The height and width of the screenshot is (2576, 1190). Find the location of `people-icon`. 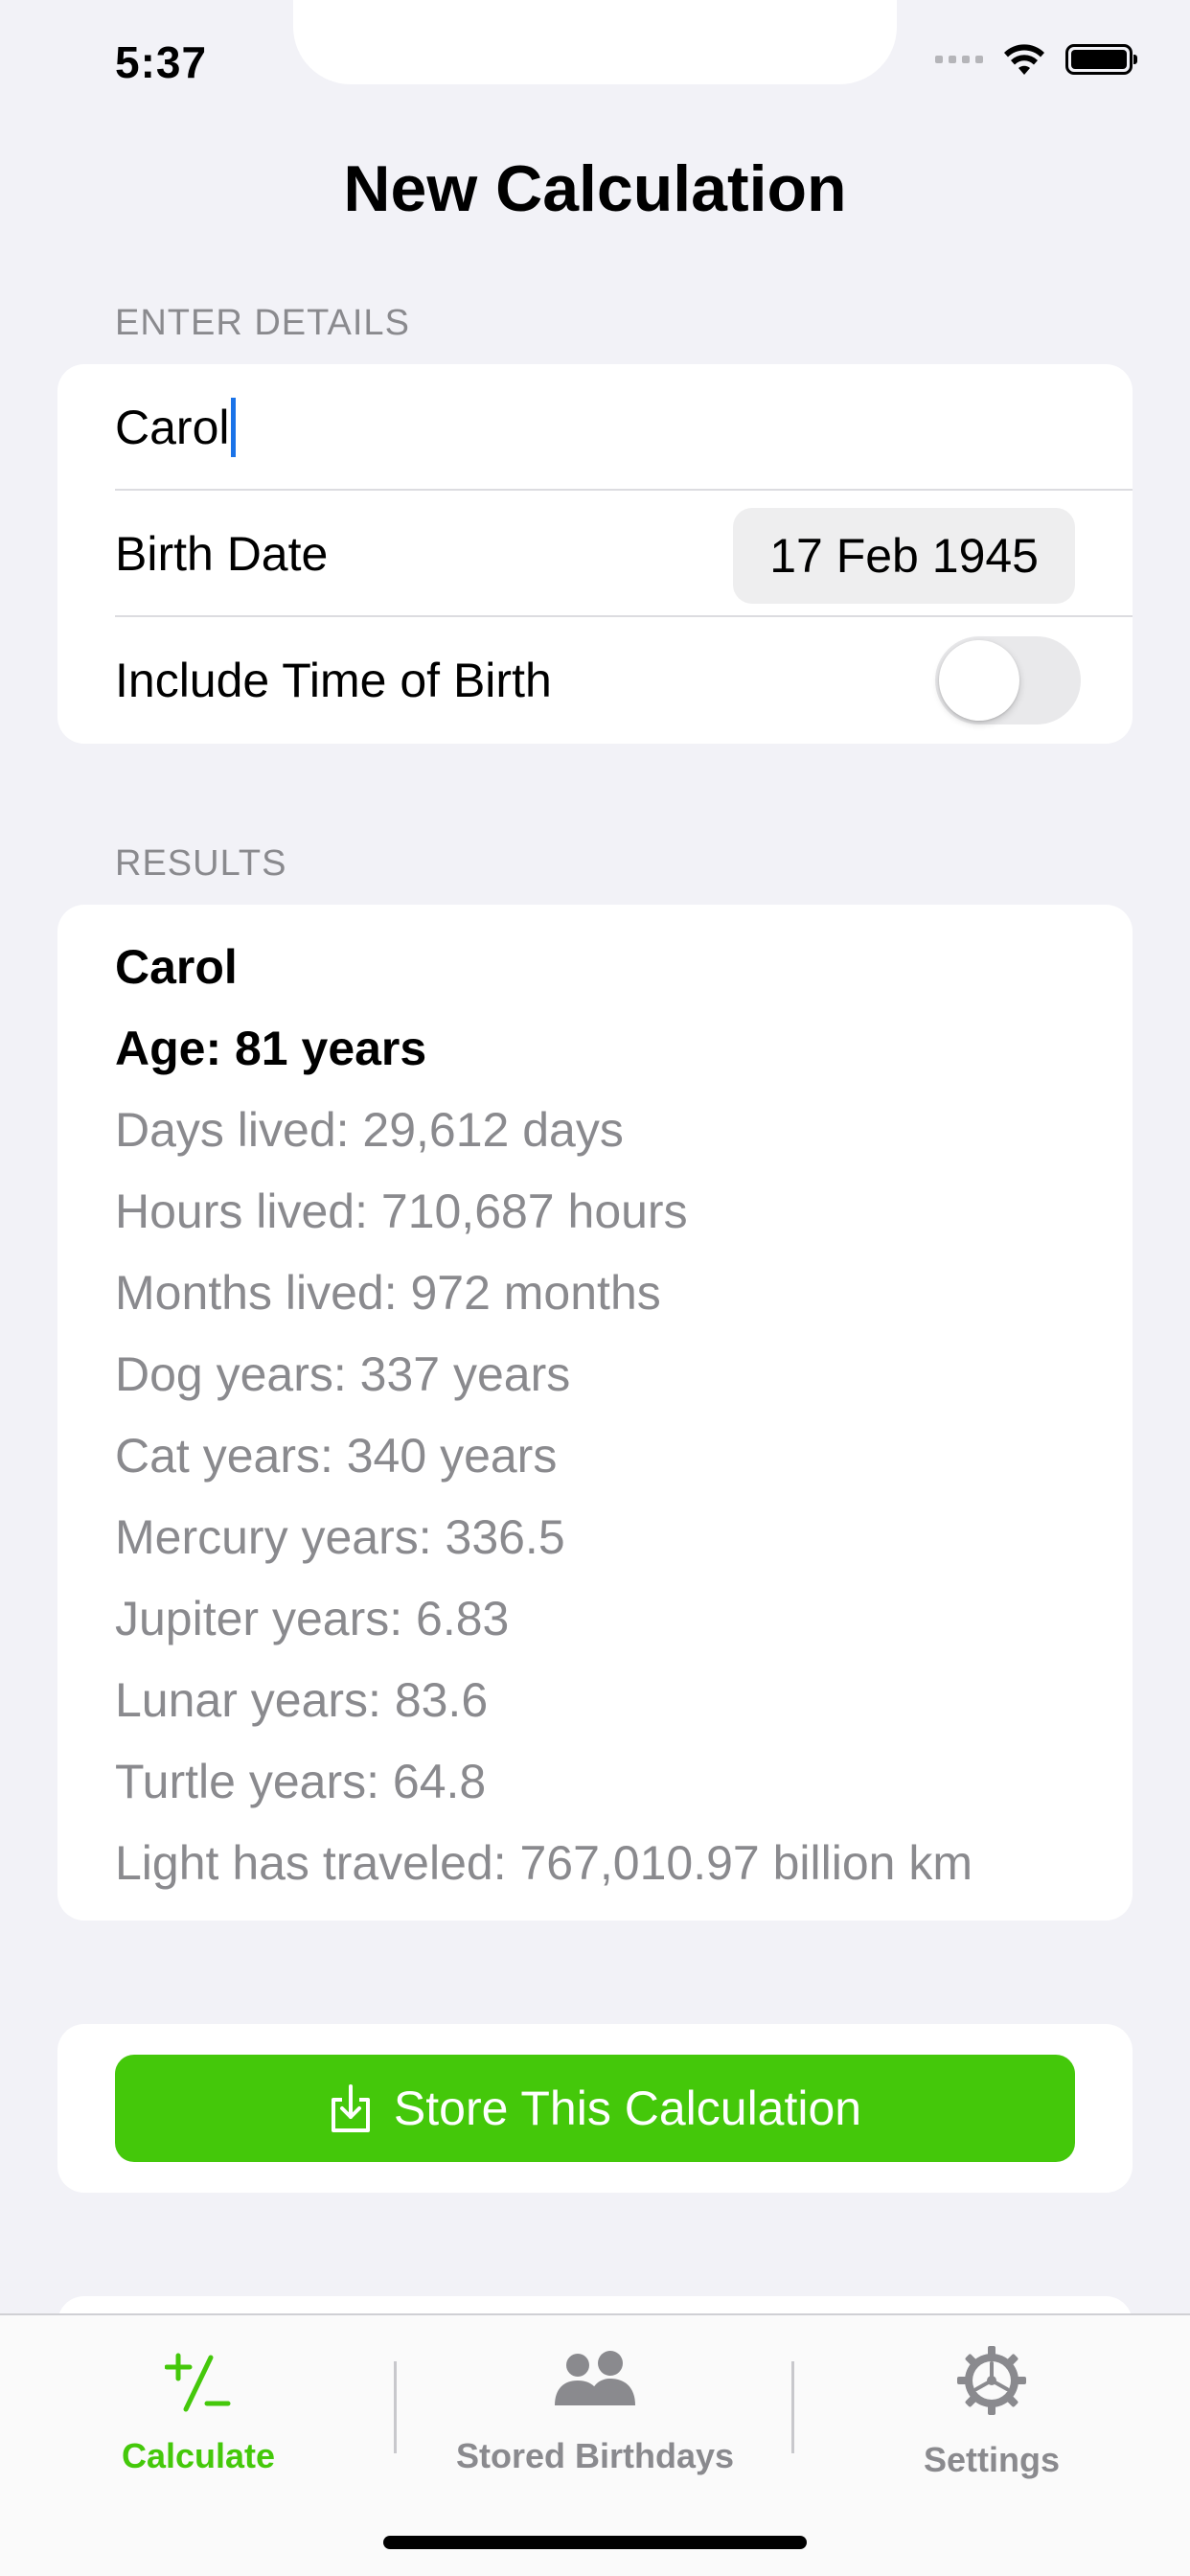

people-icon is located at coordinates (595, 2378).